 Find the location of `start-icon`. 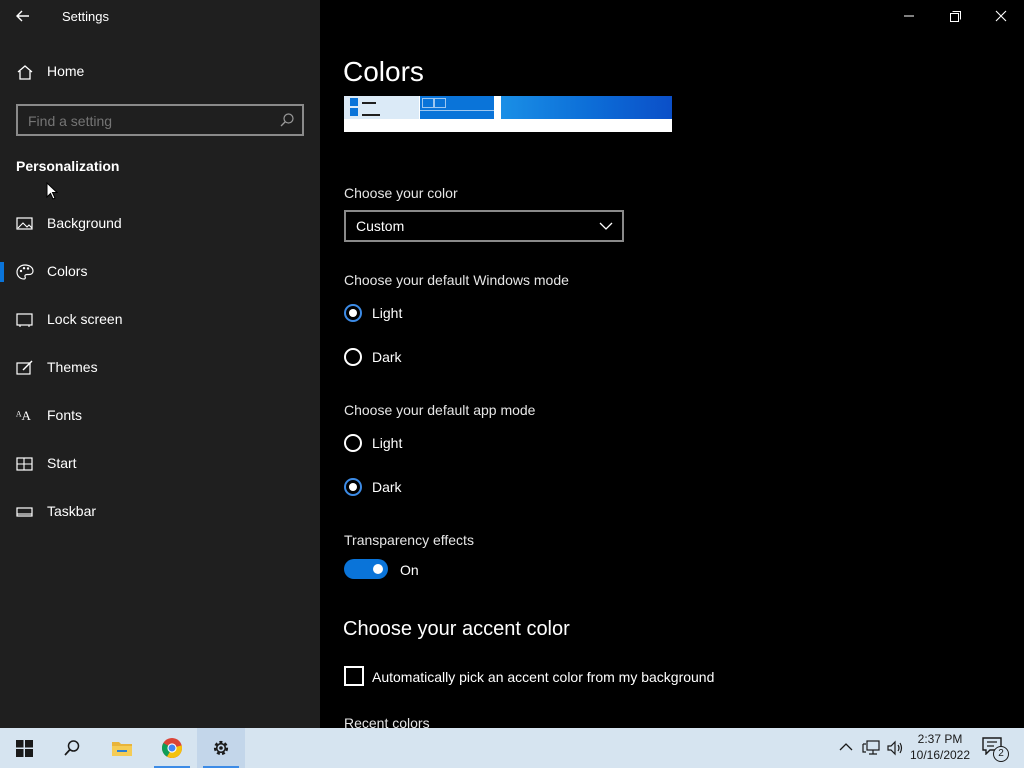

start-icon is located at coordinates (25, 464).